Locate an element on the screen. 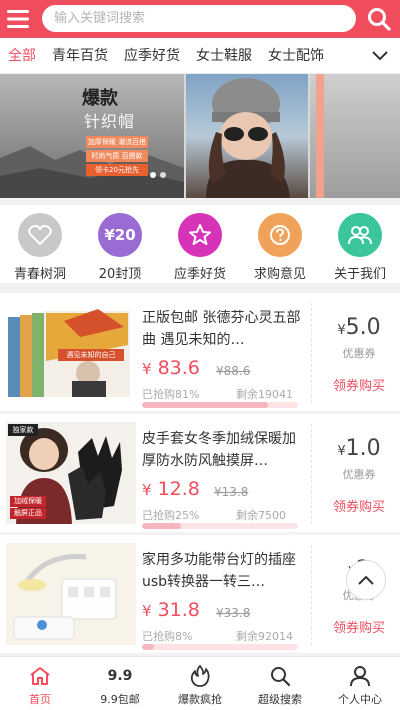 Image resolution: width=400 pixels, height=710 pixels. nav-home: 首页 is located at coordinates (40, 683).